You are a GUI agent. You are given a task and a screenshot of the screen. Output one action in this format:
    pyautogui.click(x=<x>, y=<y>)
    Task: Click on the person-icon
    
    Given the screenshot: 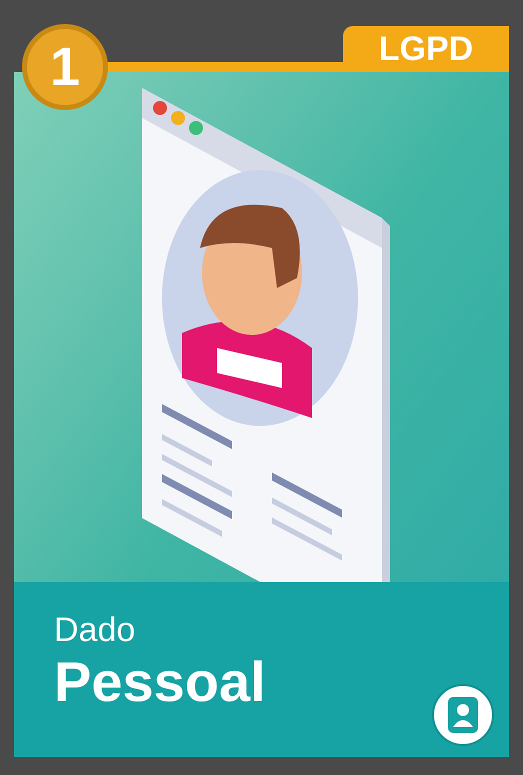 What is the action you would take?
    pyautogui.click(x=463, y=715)
    